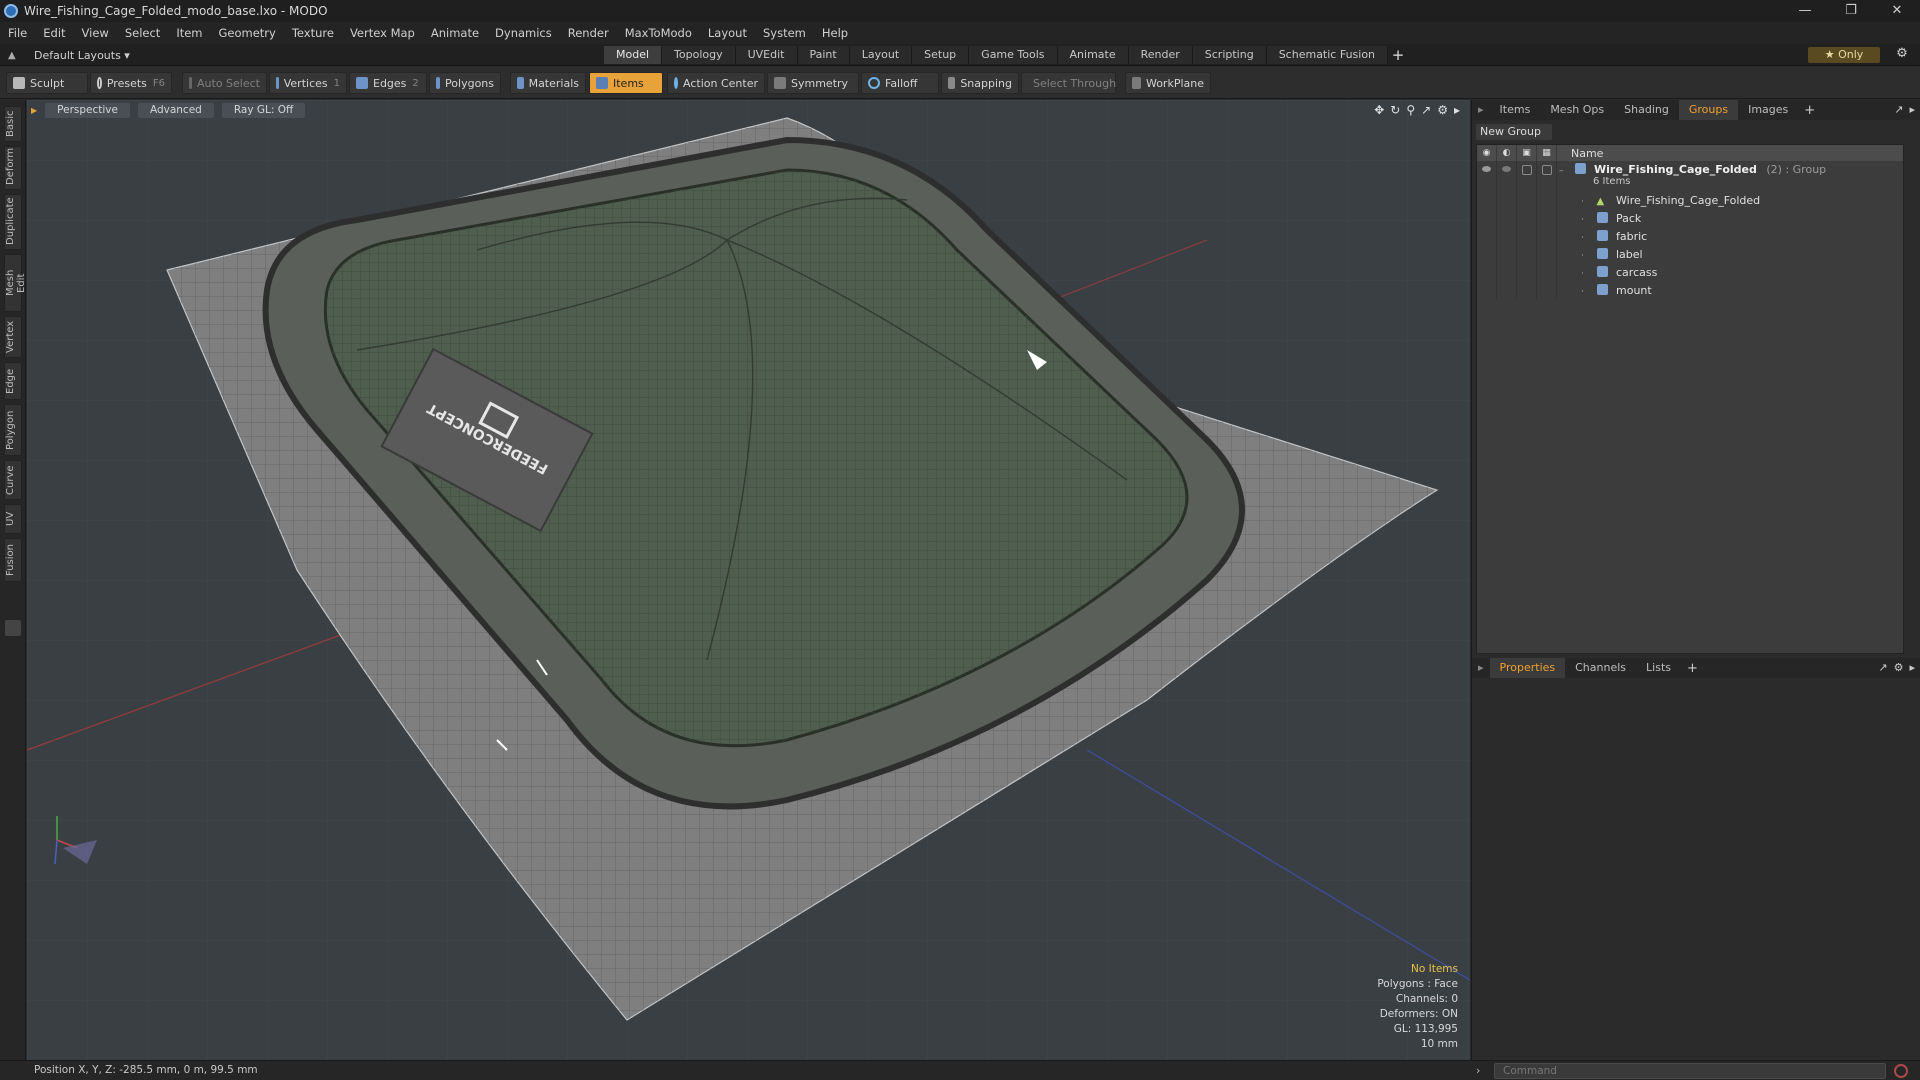 This screenshot has width=1920, height=1080. Describe the element at coordinates (784, 33) in the screenshot. I see `menu-system: System` at that location.